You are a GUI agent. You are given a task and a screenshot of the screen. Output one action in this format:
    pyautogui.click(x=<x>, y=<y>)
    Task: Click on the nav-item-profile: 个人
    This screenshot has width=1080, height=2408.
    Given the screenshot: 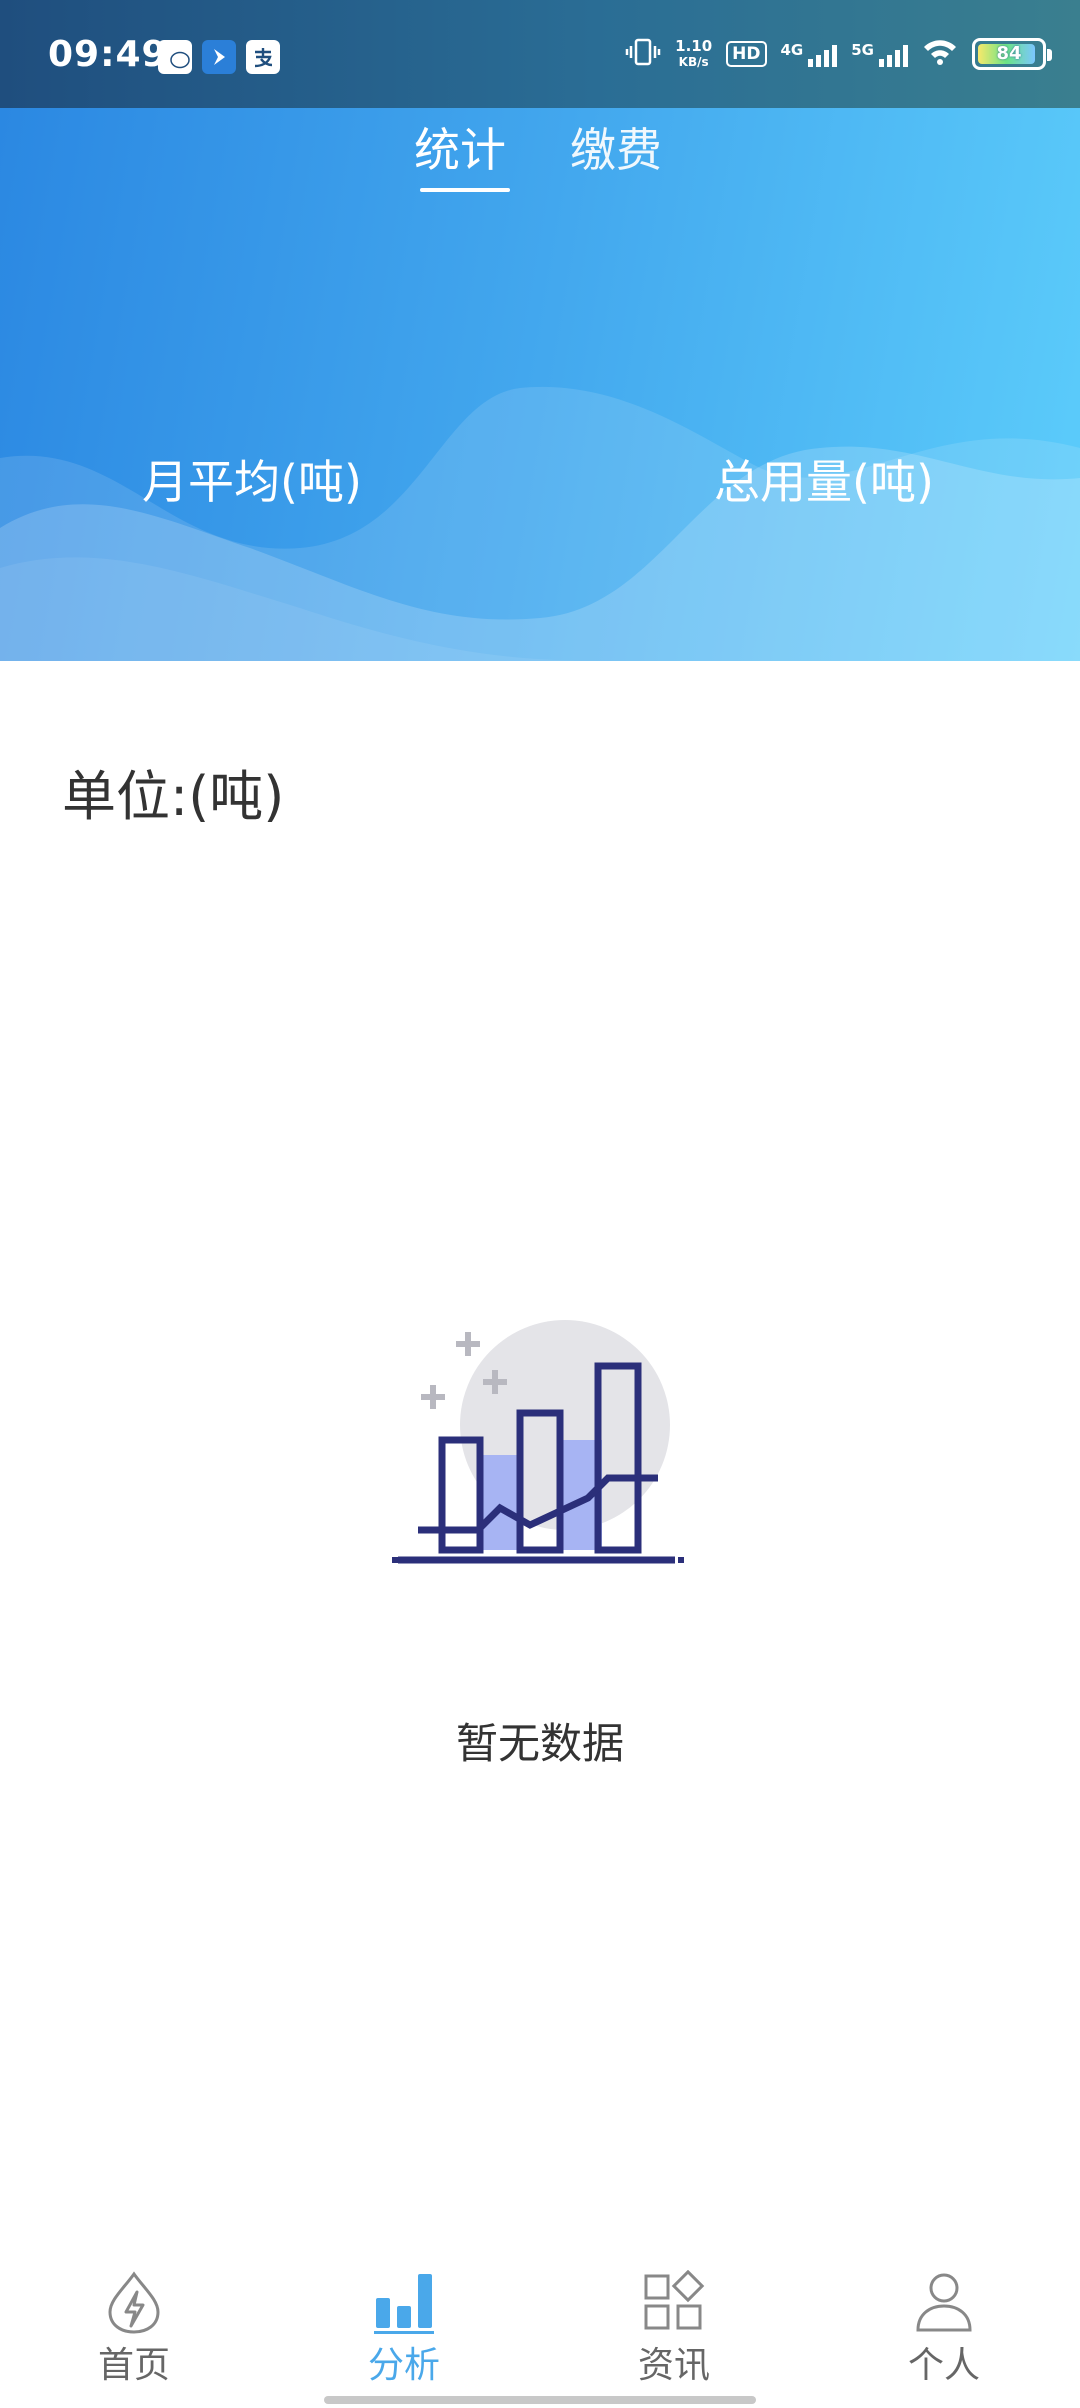 What is the action you would take?
    pyautogui.click(x=944, y=2329)
    